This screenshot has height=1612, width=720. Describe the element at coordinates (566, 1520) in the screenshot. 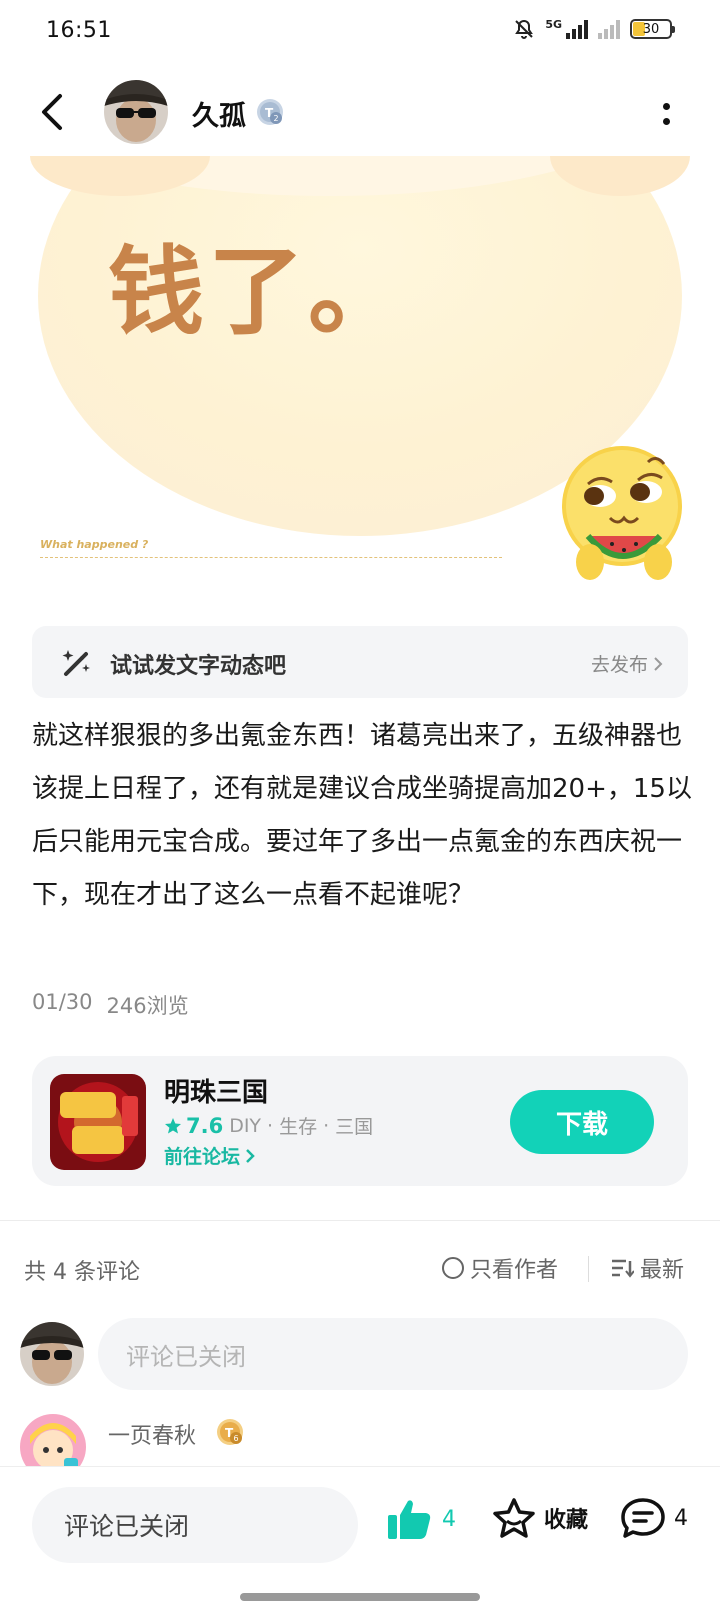

I see `favorite-label: 收藏` at that location.